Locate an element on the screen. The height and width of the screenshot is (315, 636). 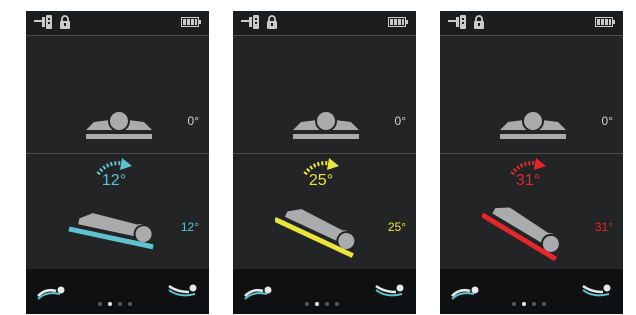
tilt-angle-readout: 12° is located at coordinates (114, 180).